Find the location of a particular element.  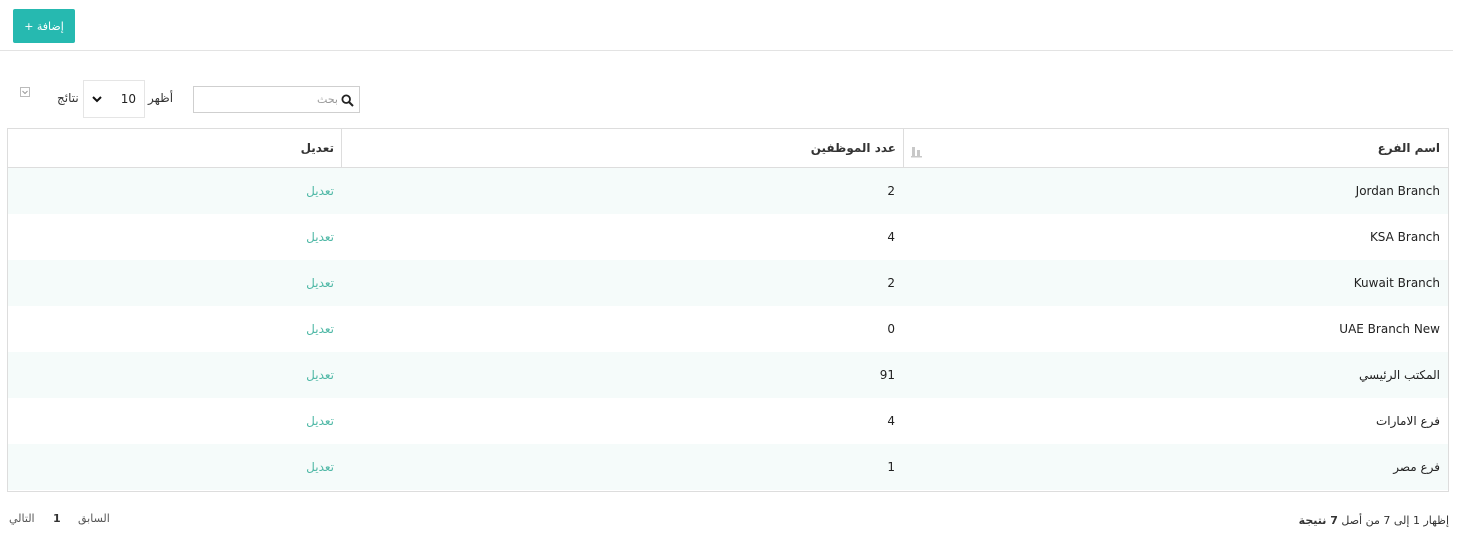

sort-down-icon is located at coordinates (25, 93).